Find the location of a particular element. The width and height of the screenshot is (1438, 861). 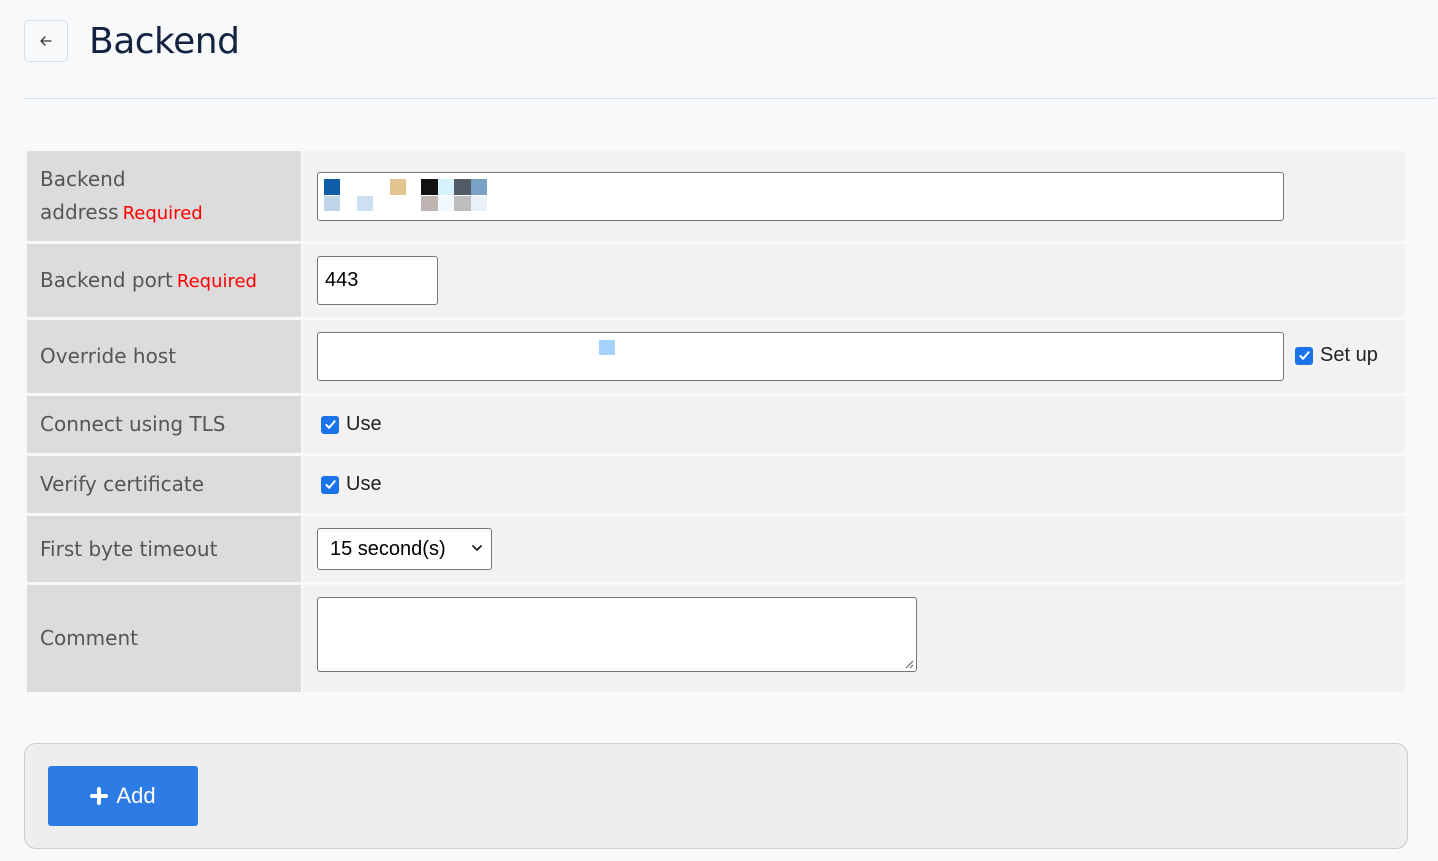

arrow-left-icon is located at coordinates (46, 41).